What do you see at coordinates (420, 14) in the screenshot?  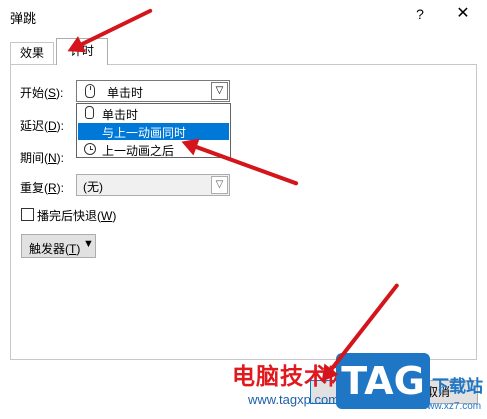 I see `help-button: ?` at bounding box center [420, 14].